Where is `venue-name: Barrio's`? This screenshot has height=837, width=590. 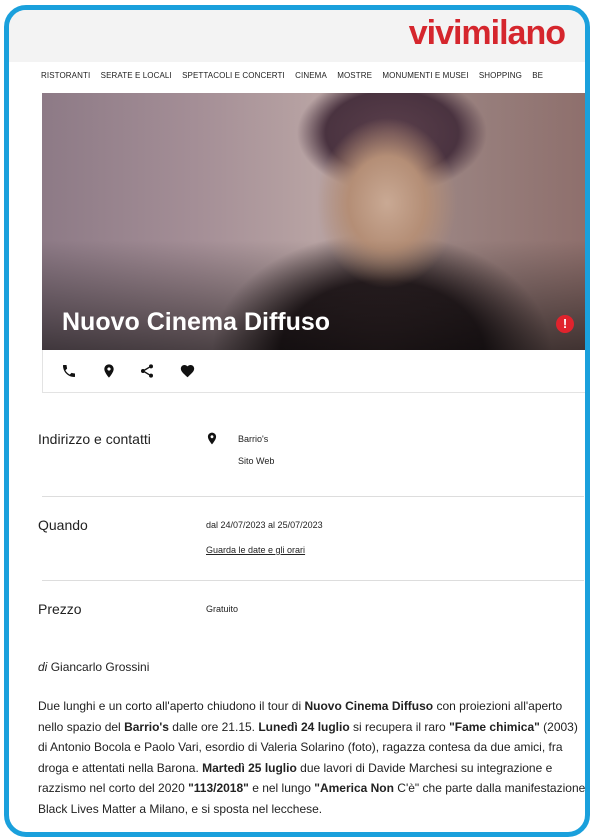 venue-name: Barrio's is located at coordinates (253, 439).